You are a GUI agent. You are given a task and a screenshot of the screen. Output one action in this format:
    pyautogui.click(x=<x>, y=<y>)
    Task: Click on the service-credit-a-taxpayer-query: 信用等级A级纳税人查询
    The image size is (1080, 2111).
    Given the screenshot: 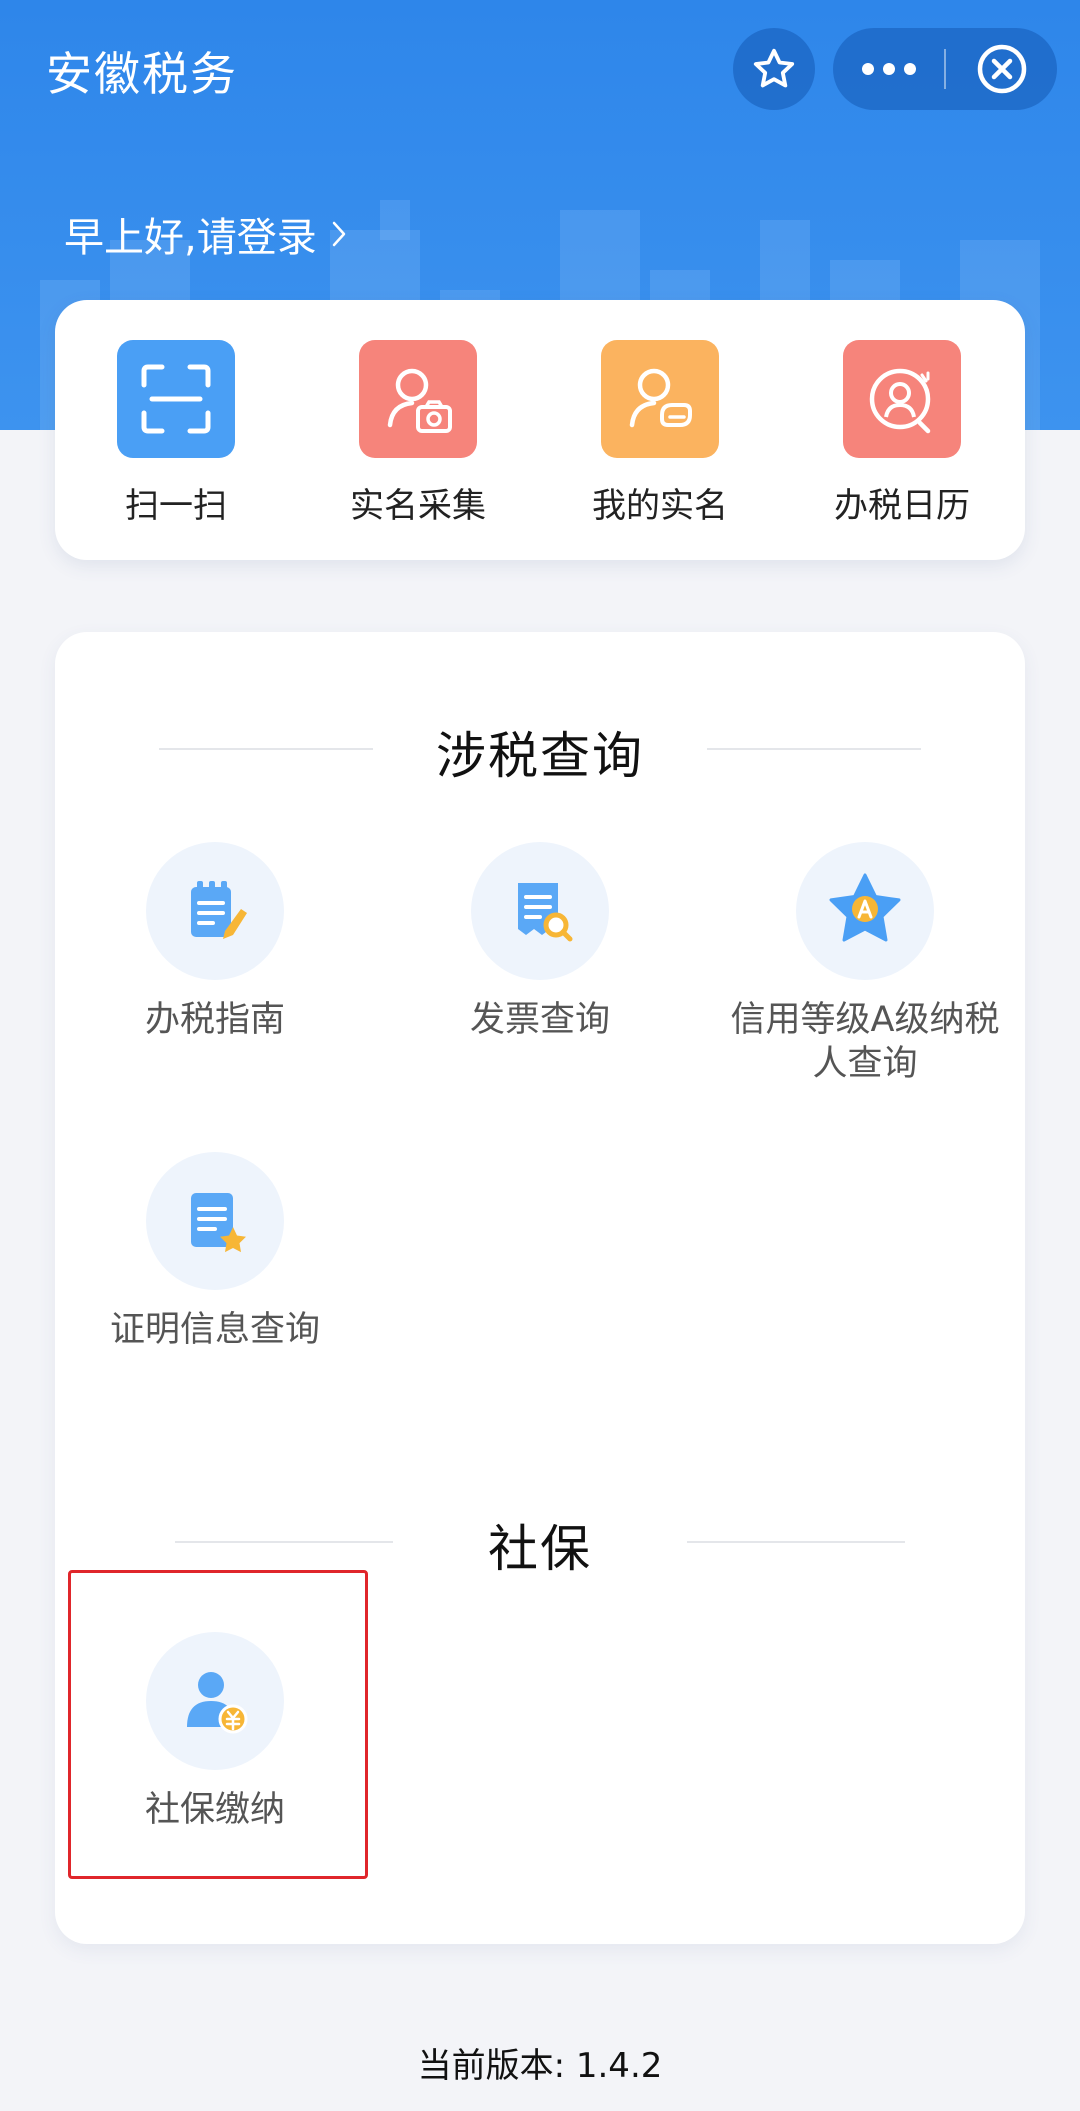 What is the action you would take?
    pyautogui.click(x=865, y=964)
    